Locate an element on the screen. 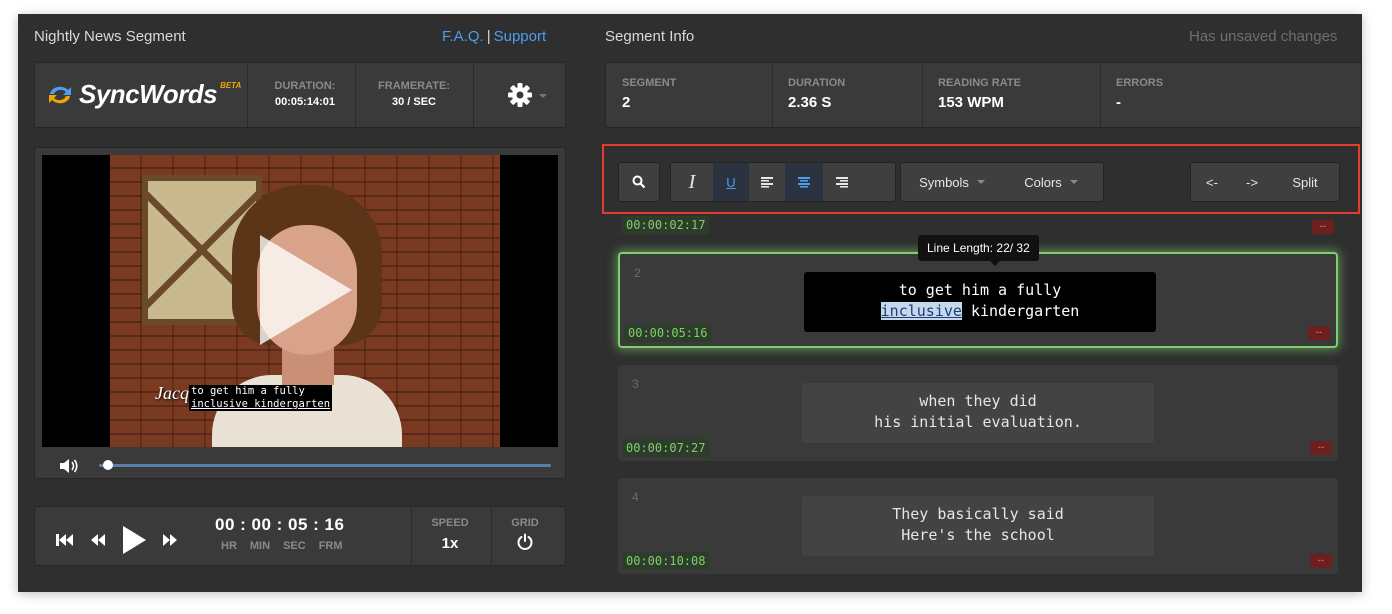 The image size is (1392, 614). caption-line-2: his initial evaluation. is located at coordinates (978, 422).